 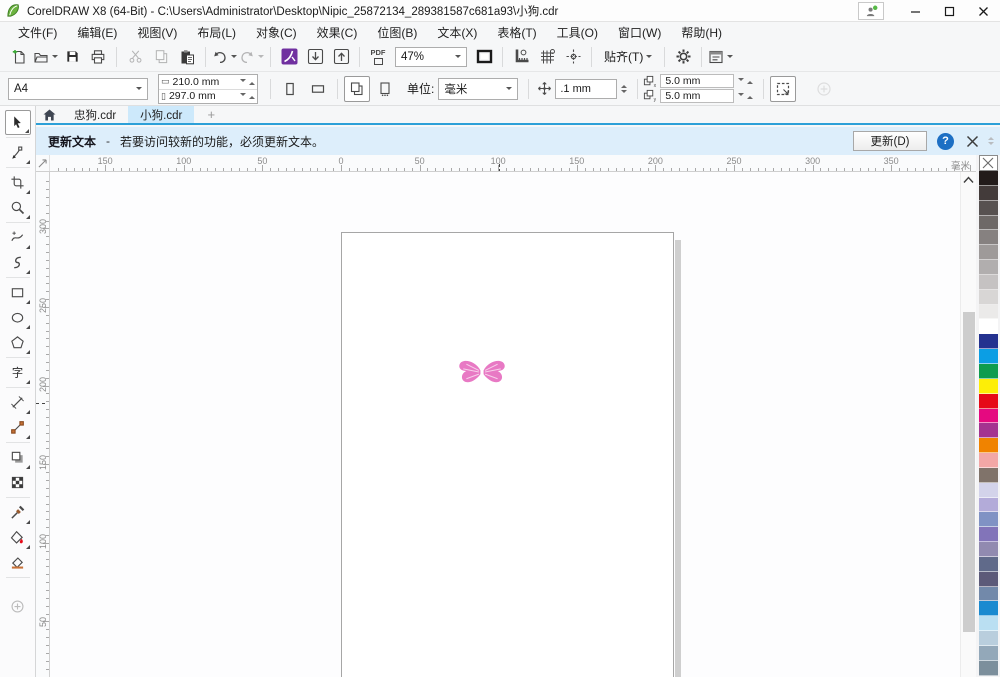 I want to click on menu-item-3: 布局(L), so click(x=216, y=32).